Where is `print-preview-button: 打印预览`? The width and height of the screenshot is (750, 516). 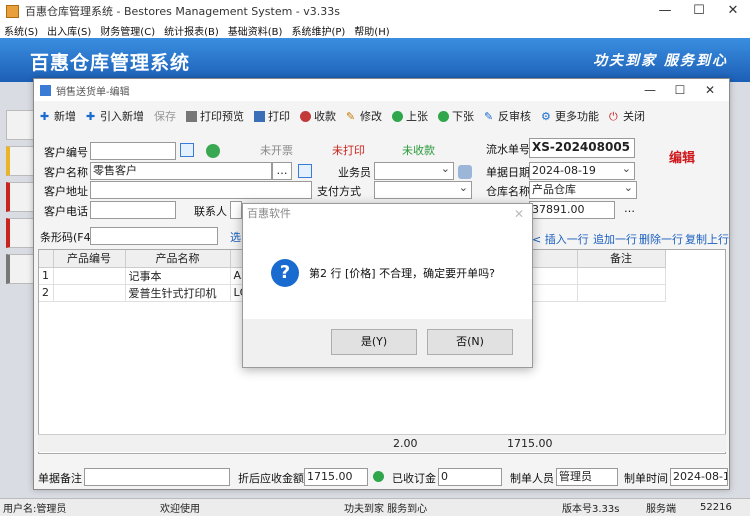
print-preview-button: 打印预览 is located at coordinates (215, 116).